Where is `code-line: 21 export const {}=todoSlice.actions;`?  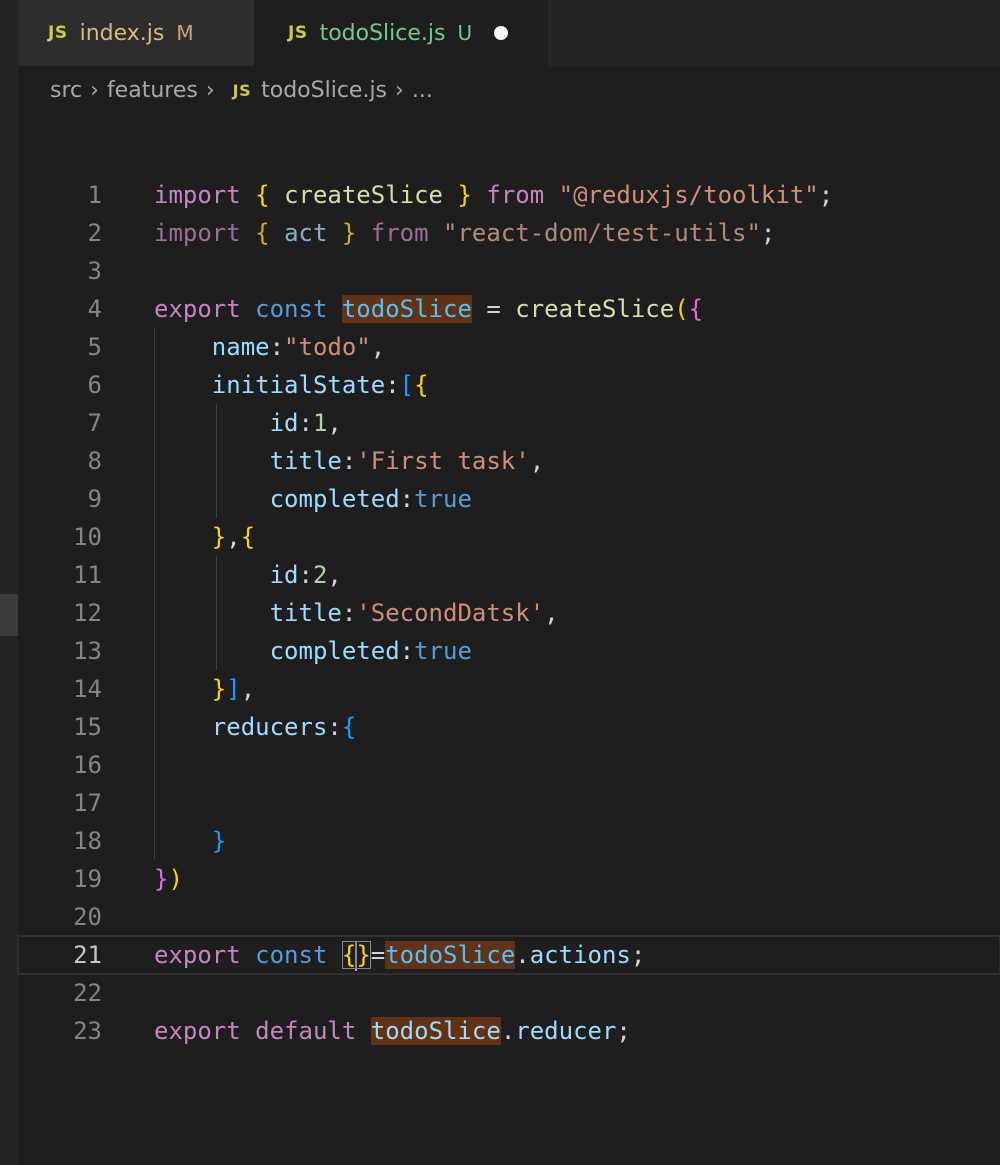 code-line: 21 export const {}=todoSlice.actions; is located at coordinates (508, 955).